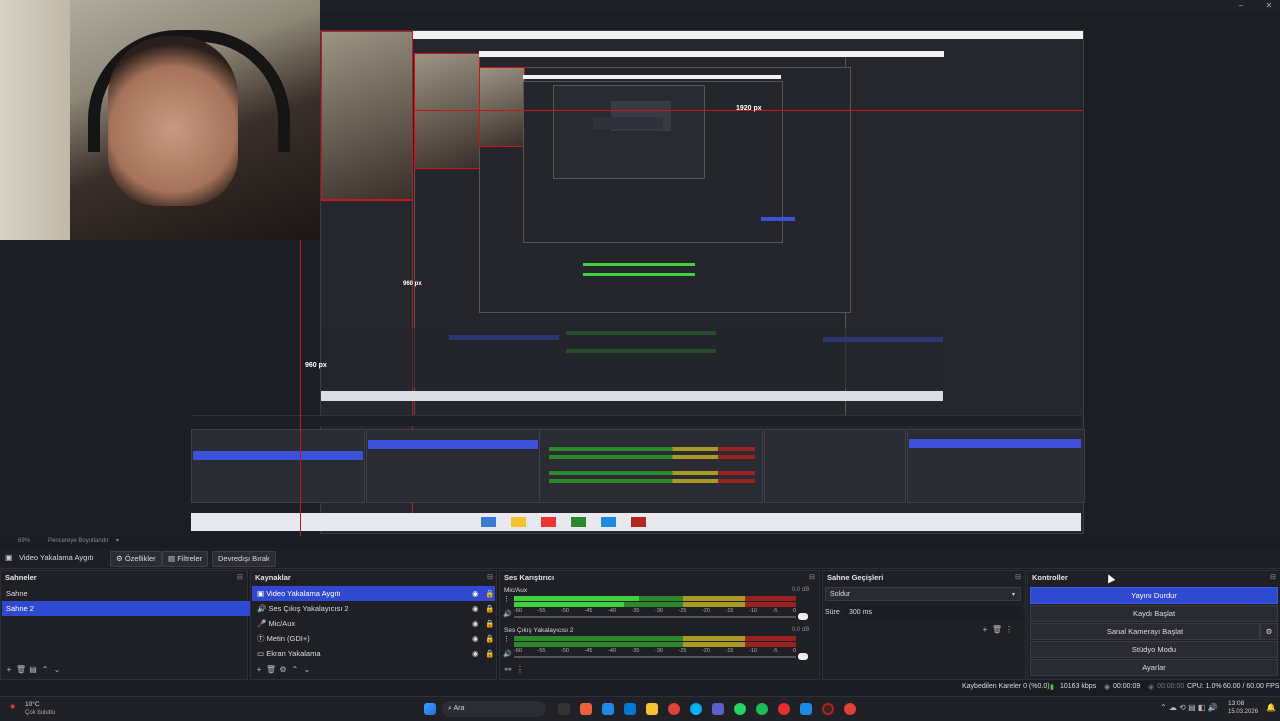 This screenshot has width=1280, height=721. Describe the element at coordinates (1269, 6) in the screenshot. I see `close-button: ✕` at that location.